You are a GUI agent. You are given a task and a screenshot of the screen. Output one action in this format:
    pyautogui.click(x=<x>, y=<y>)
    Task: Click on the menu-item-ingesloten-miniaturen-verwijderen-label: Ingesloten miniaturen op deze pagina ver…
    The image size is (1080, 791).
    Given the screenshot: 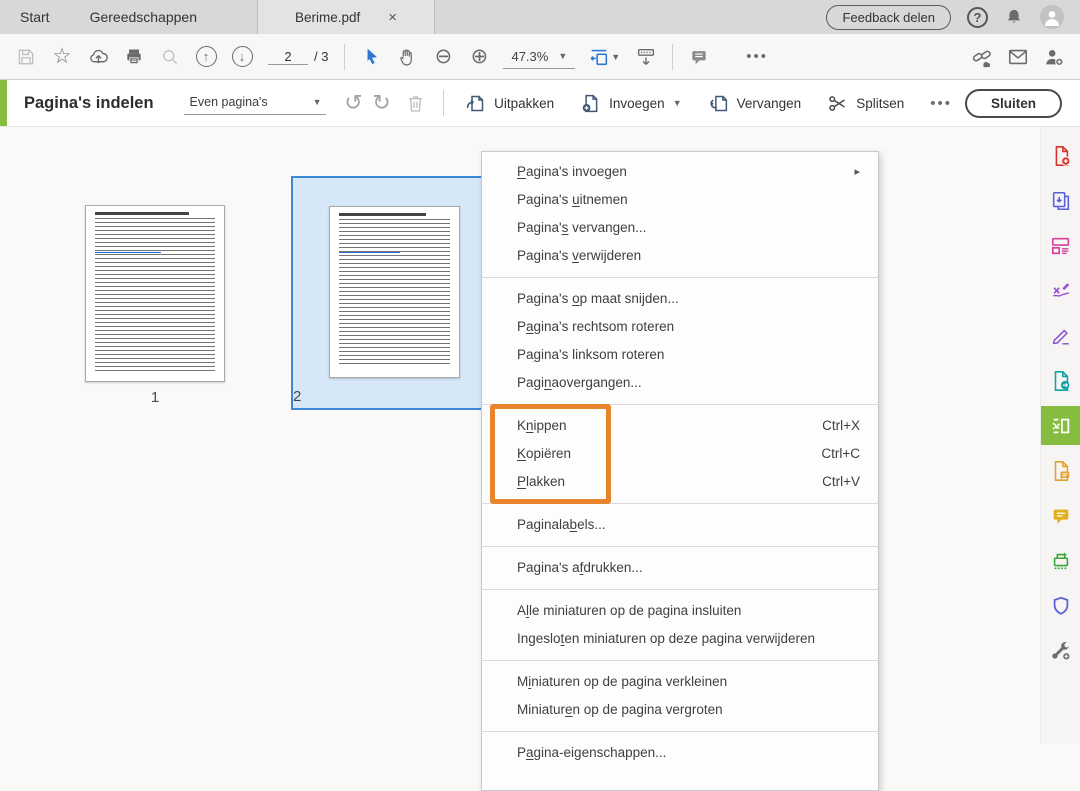 What is the action you would take?
    pyautogui.click(x=688, y=639)
    